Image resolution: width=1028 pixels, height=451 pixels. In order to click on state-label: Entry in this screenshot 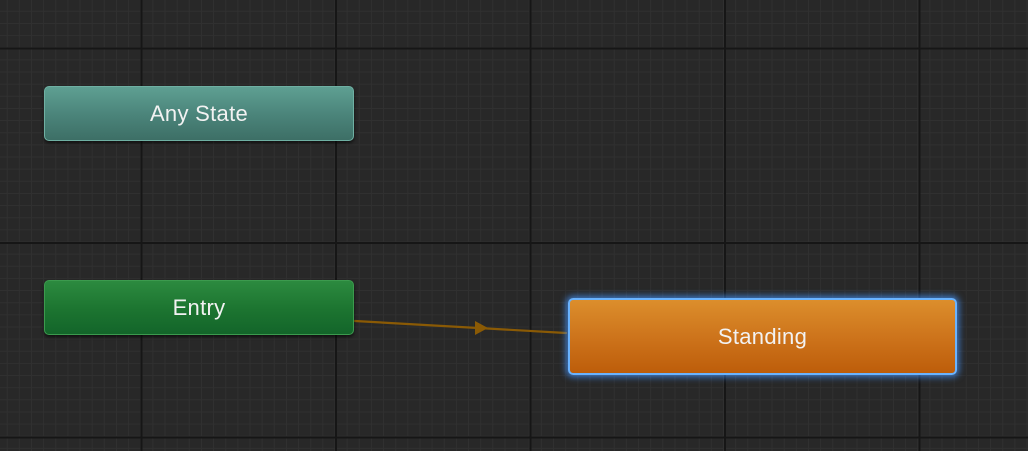, I will do `click(199, 307)`.